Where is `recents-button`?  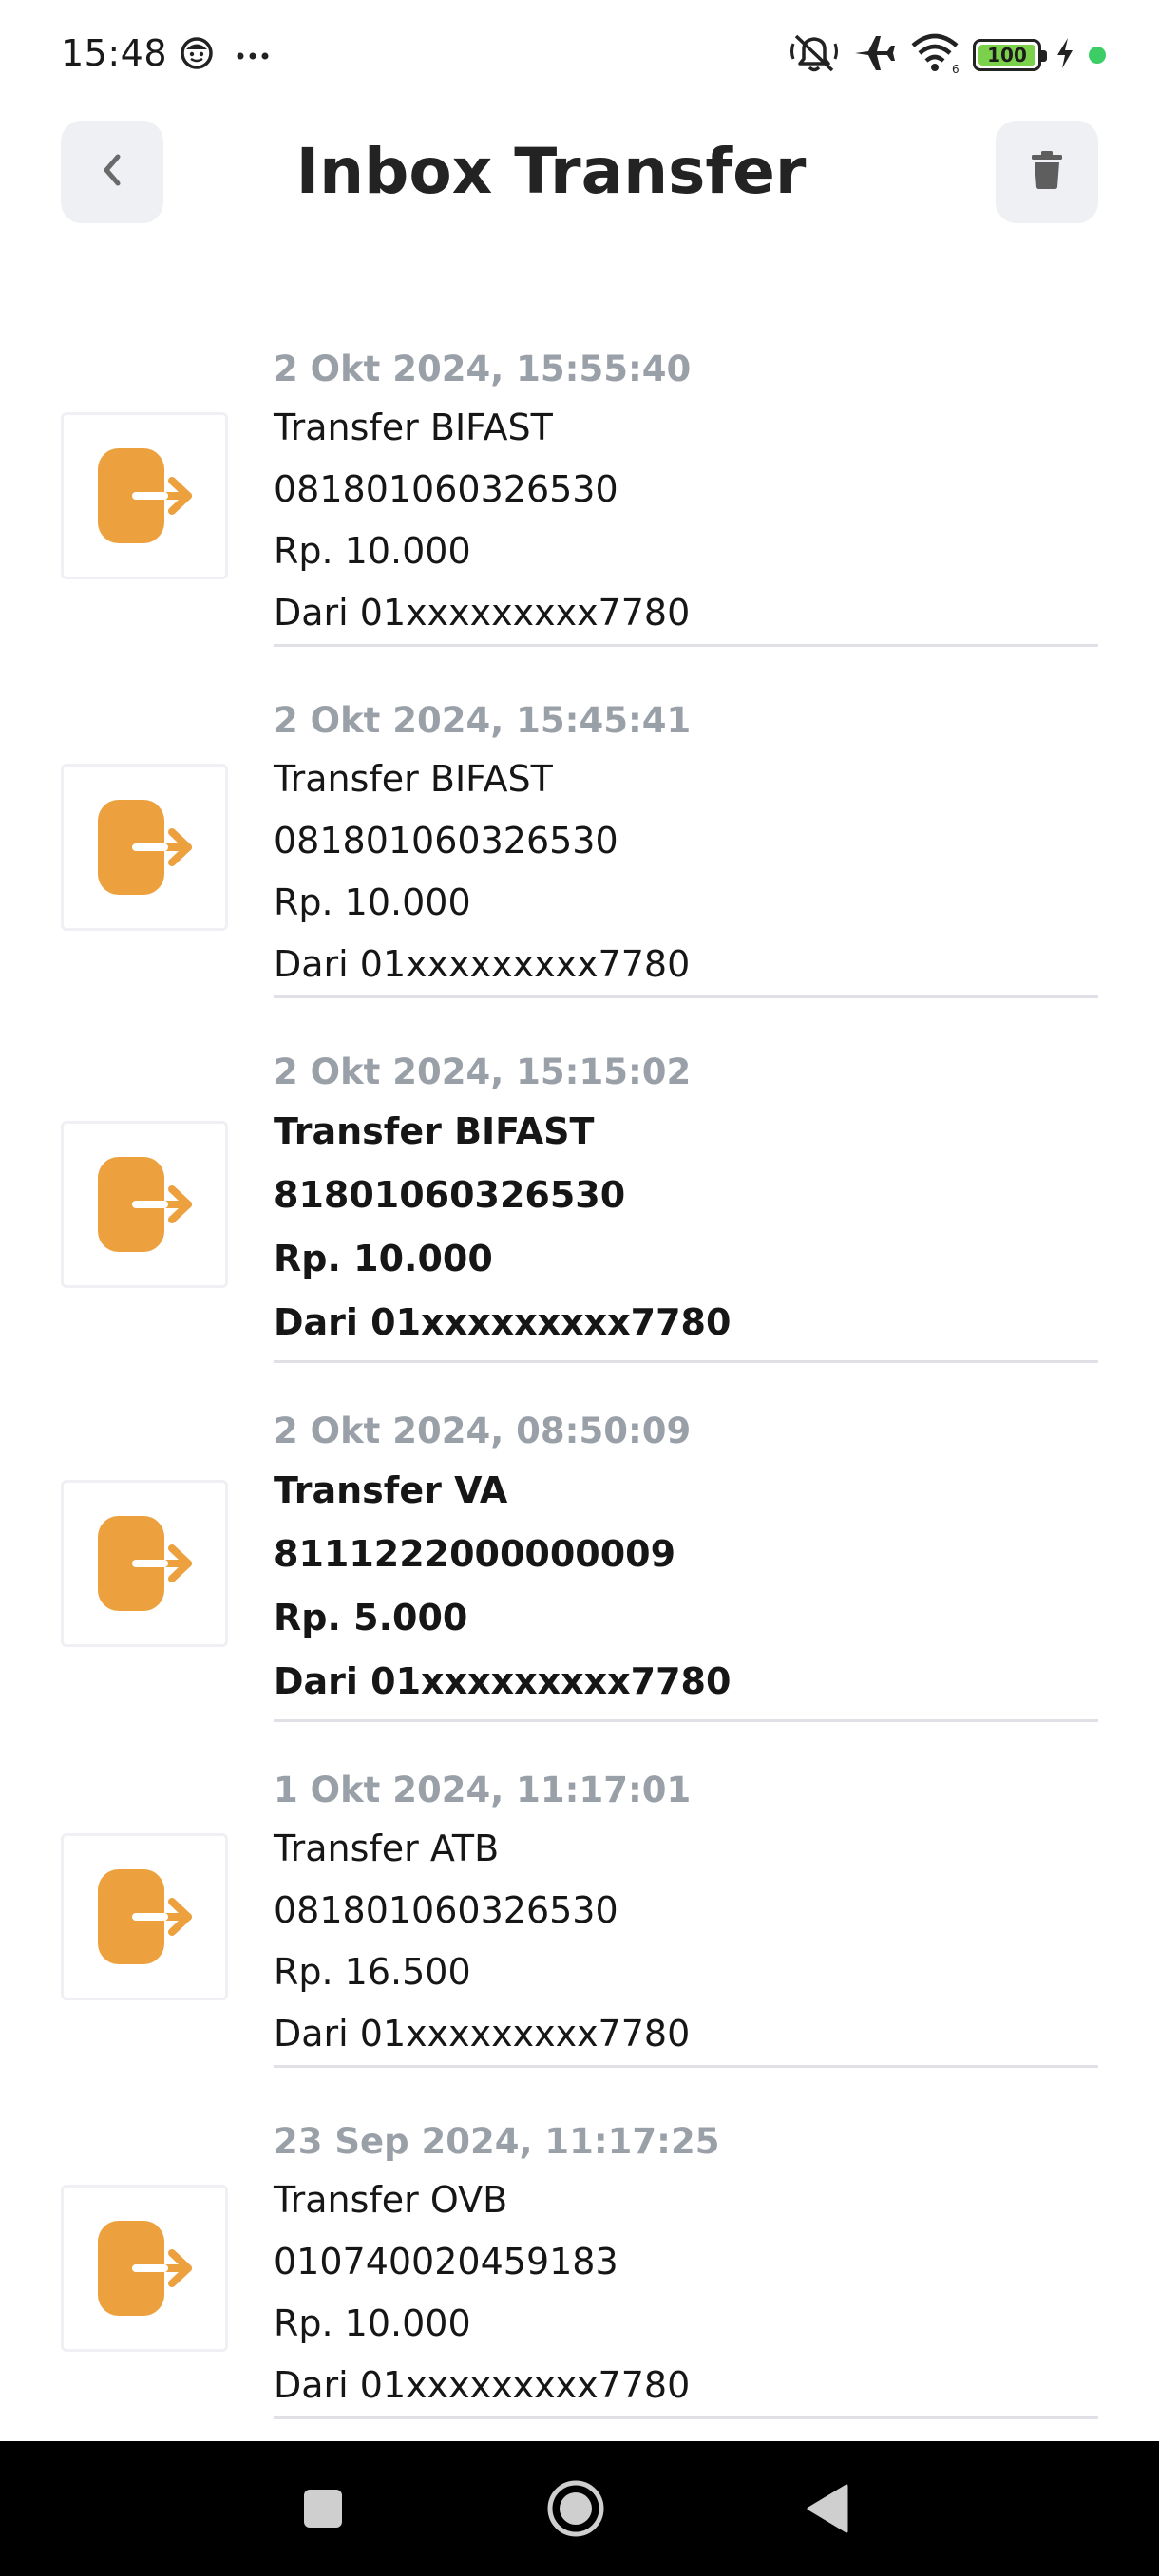 recents-button is located at coordinates (323, 2510).